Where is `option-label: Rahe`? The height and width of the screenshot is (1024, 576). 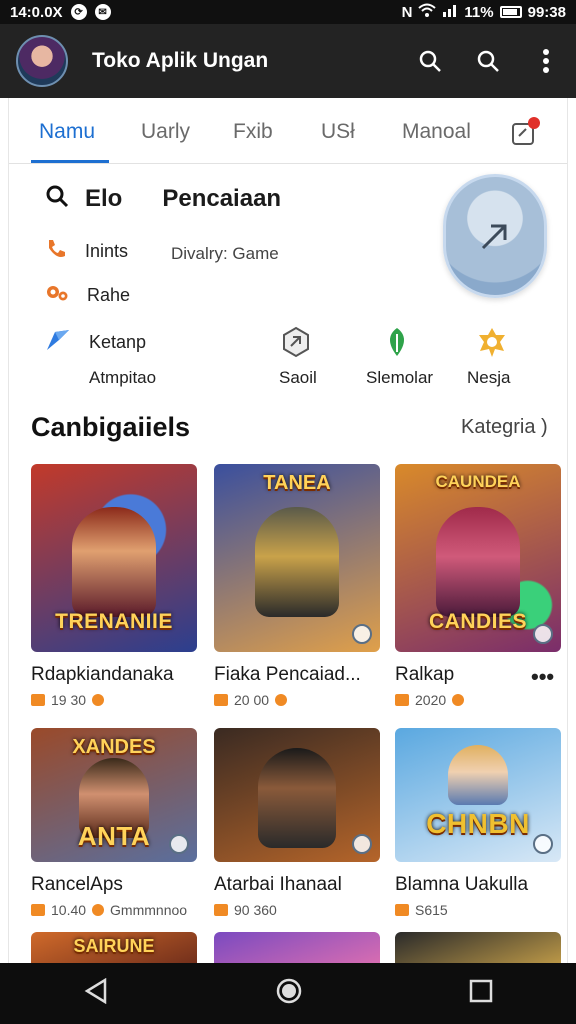
option-label: Rahe is located at coordinates (109, 295).